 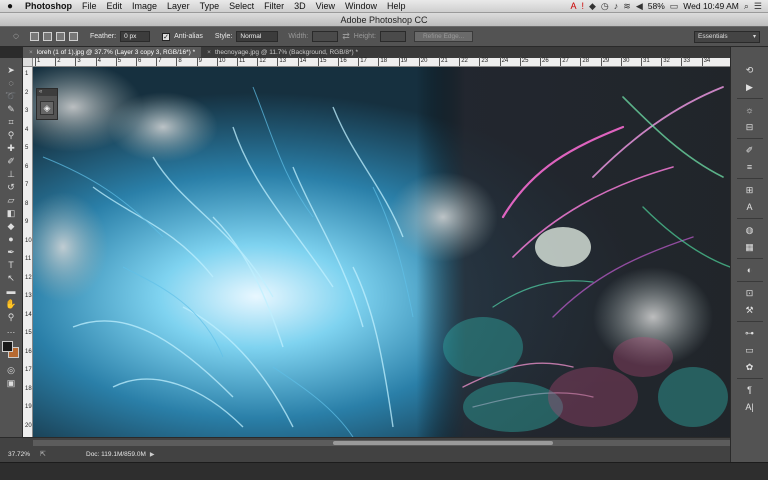 What do you see at coordinates (257, 36) in the screenshot?
I see `style-select: Normal` at bounding box center [257, 36].